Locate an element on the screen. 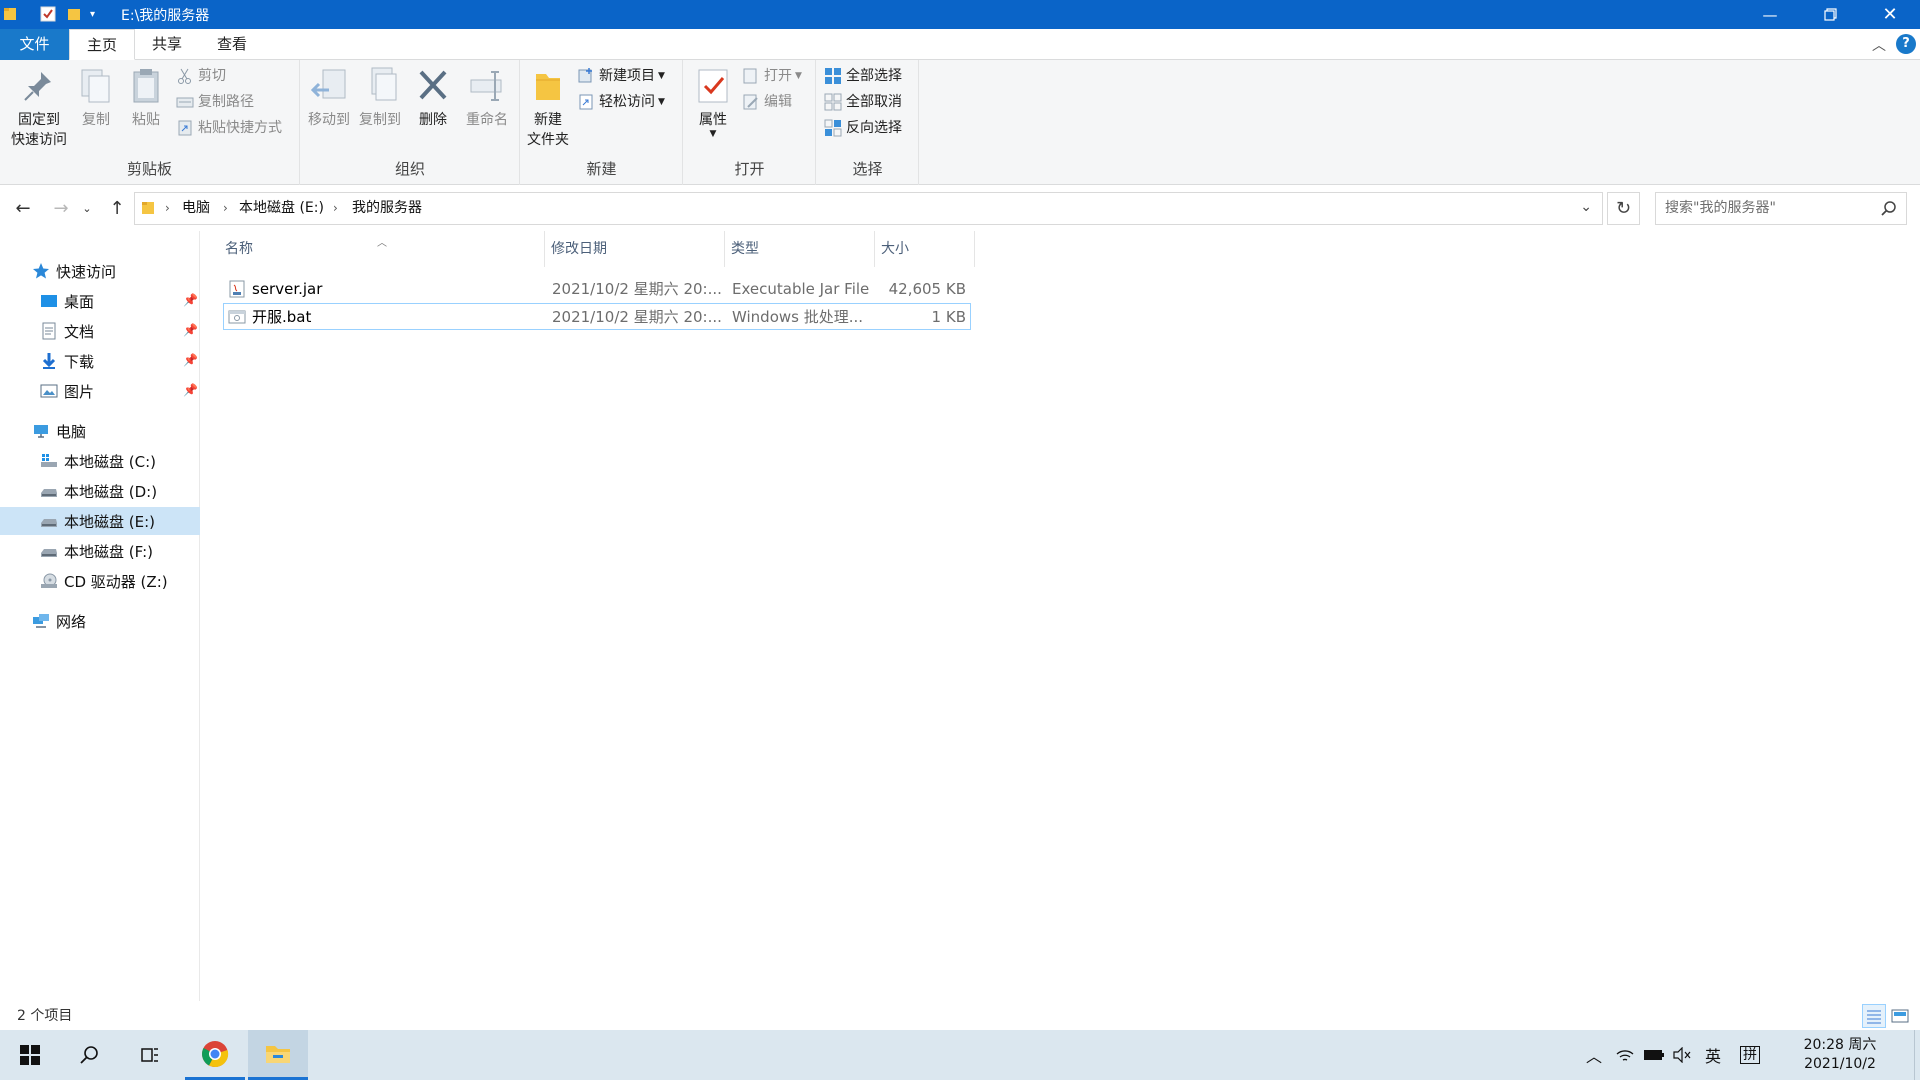 This screenshot has height=1080, width=1920. paste-label: 粘贴 is located at coordinates (146, 120).